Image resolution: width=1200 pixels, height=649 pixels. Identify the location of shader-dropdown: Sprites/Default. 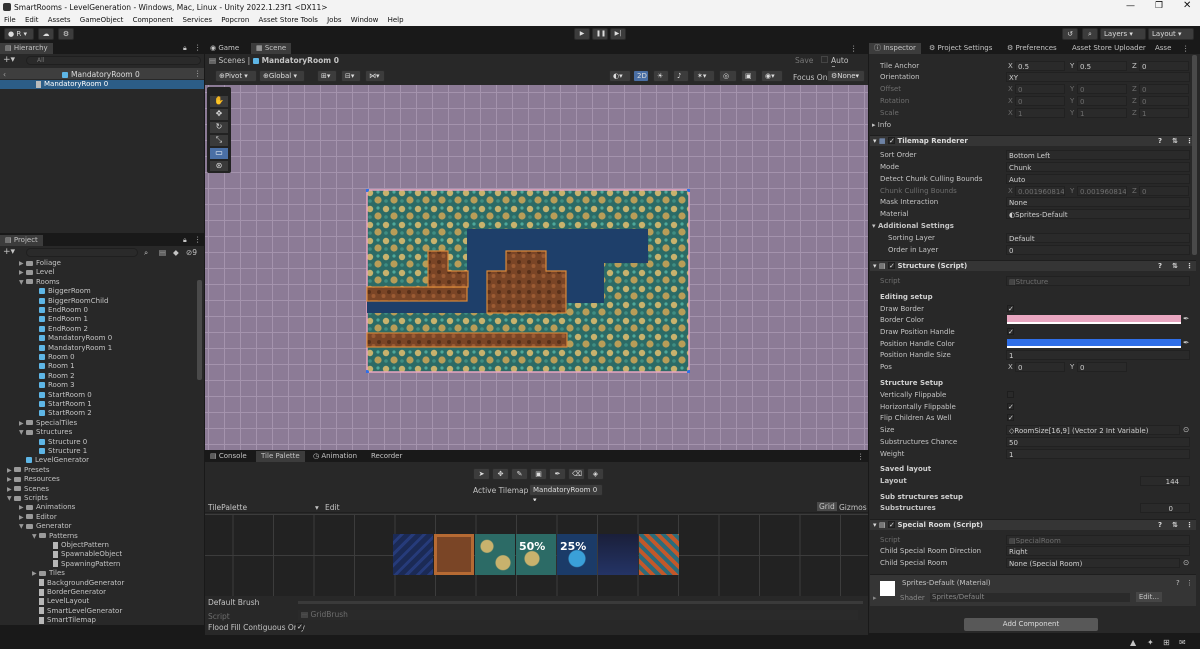
(1030, 597).